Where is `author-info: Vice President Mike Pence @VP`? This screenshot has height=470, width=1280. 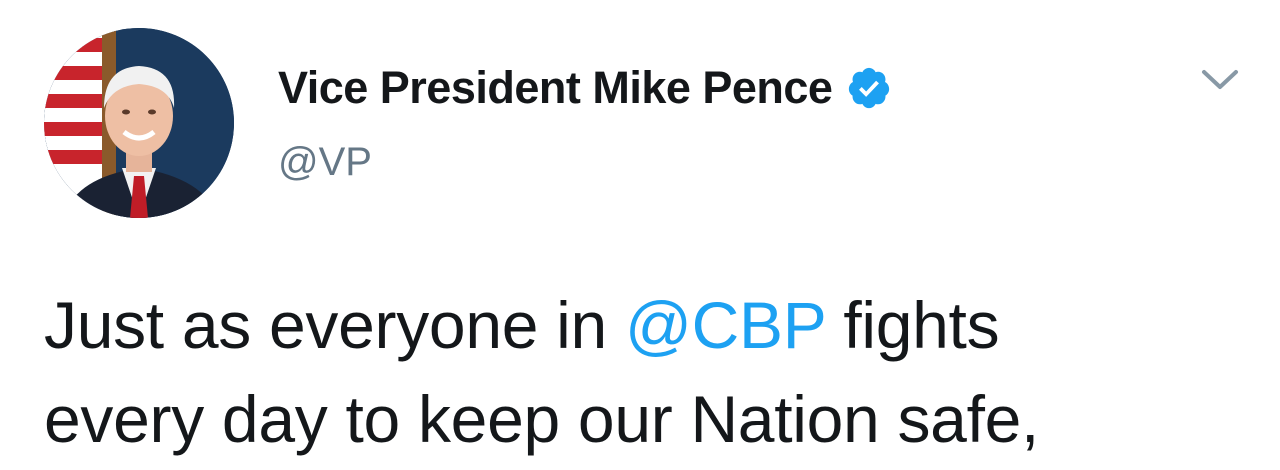
author-info: Vice President Mike Pence @VP is located at coordinates (585, 121).